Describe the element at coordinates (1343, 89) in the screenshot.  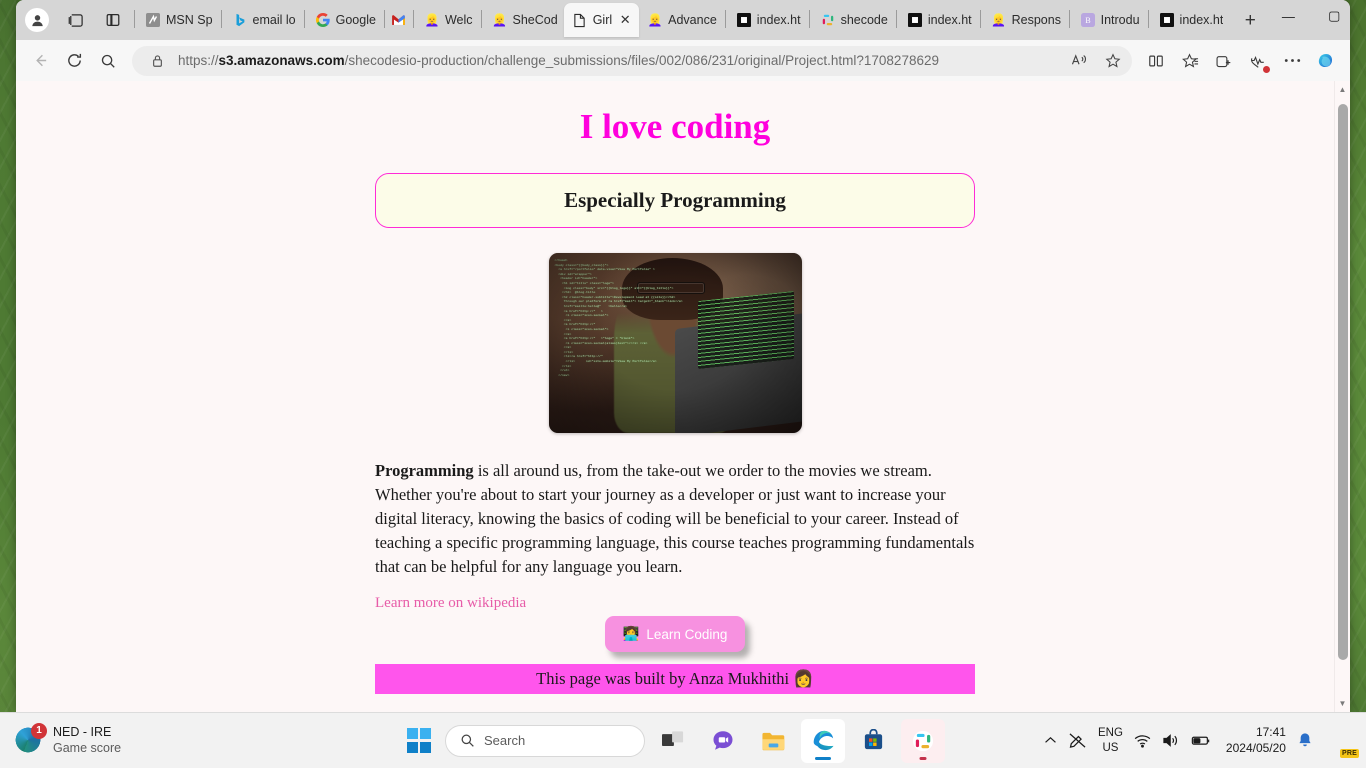
I see `scroll-up-arrow: ▲` at that location.